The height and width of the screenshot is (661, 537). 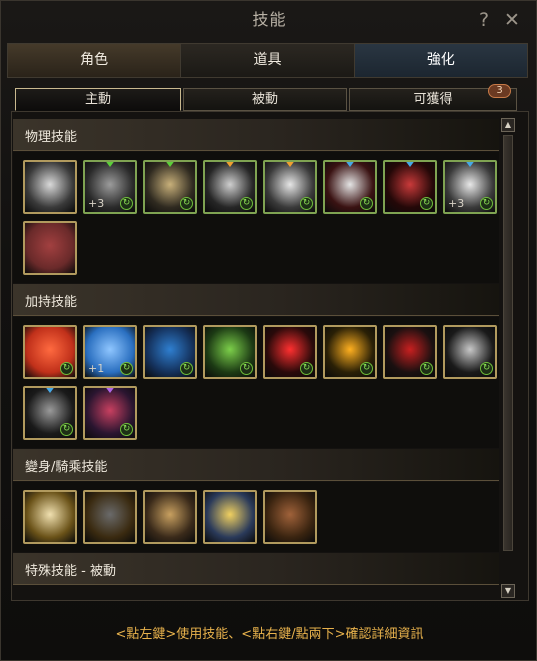 I want to click on help-icon: ?, so click(x=484, y=20).